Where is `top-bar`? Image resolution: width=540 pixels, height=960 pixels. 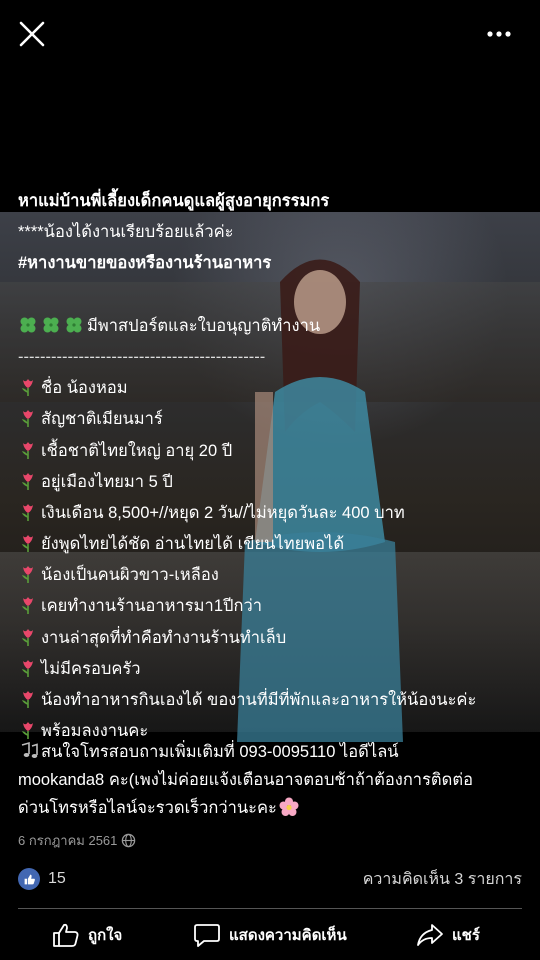 top-bar is located at coordinates (270, 35).